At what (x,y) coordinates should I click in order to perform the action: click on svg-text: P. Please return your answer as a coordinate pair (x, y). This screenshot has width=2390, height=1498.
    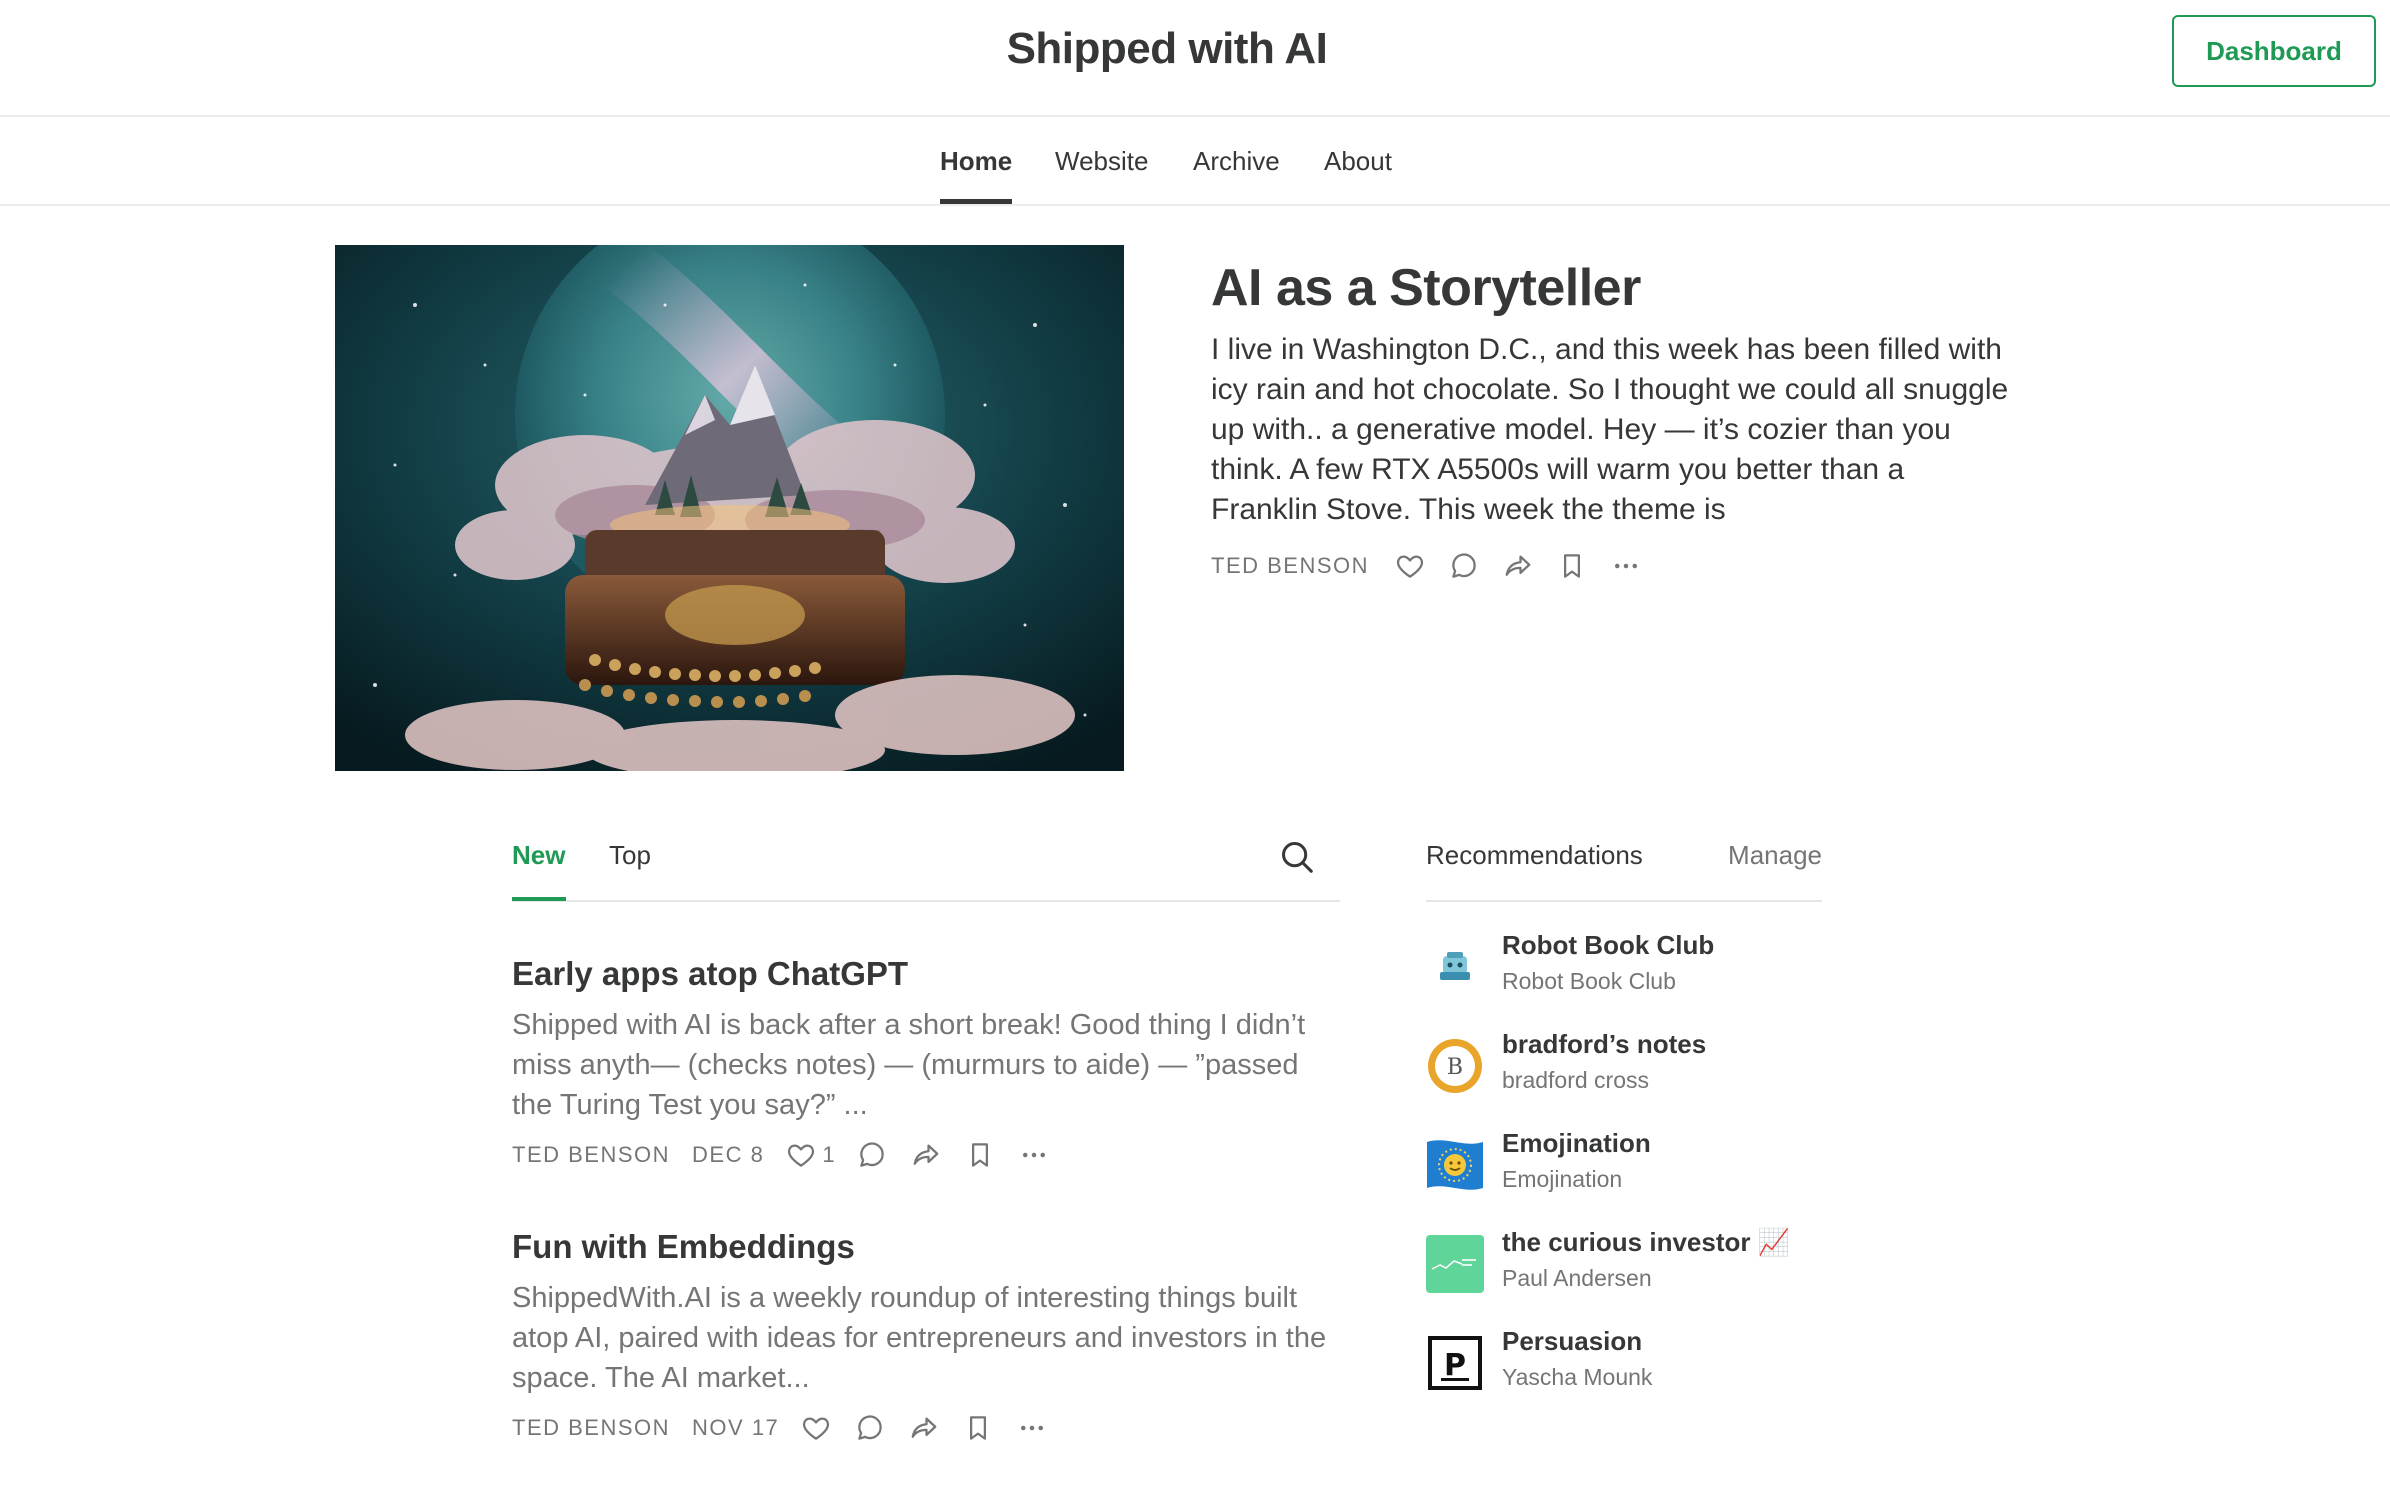
    Looking at the image, I should click on (1455, 1365).